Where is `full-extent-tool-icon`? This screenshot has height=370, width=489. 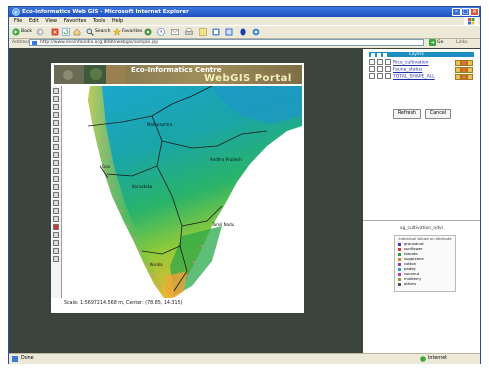 full-extent-tool-icon is located at coordinates (56, 115).